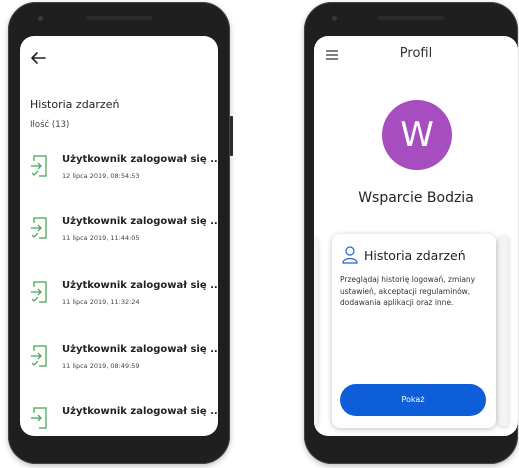 Image resolution: width=519 pixels, height=468 pixels. I want to click on prev-card-peek, so click(316, 331).